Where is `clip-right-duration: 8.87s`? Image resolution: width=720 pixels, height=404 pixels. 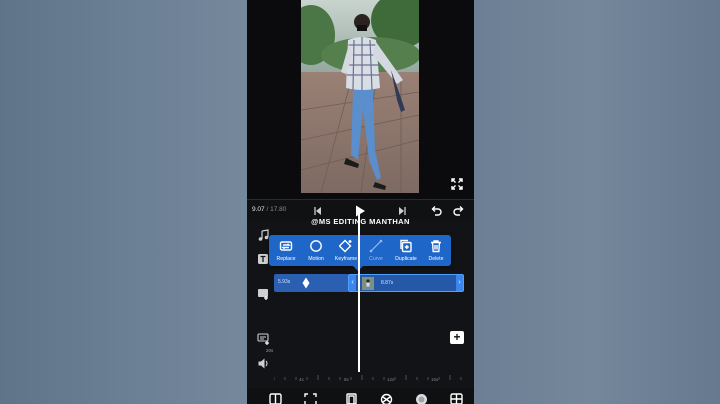
clip-right-duration: 8.87s is located at coordinates (387, 283).